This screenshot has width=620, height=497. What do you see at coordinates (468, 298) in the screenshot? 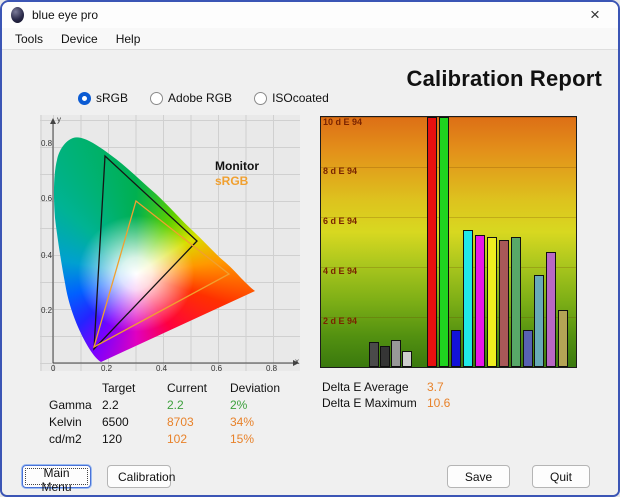
I see `bar-cyan` at bounding box center [468, 298].